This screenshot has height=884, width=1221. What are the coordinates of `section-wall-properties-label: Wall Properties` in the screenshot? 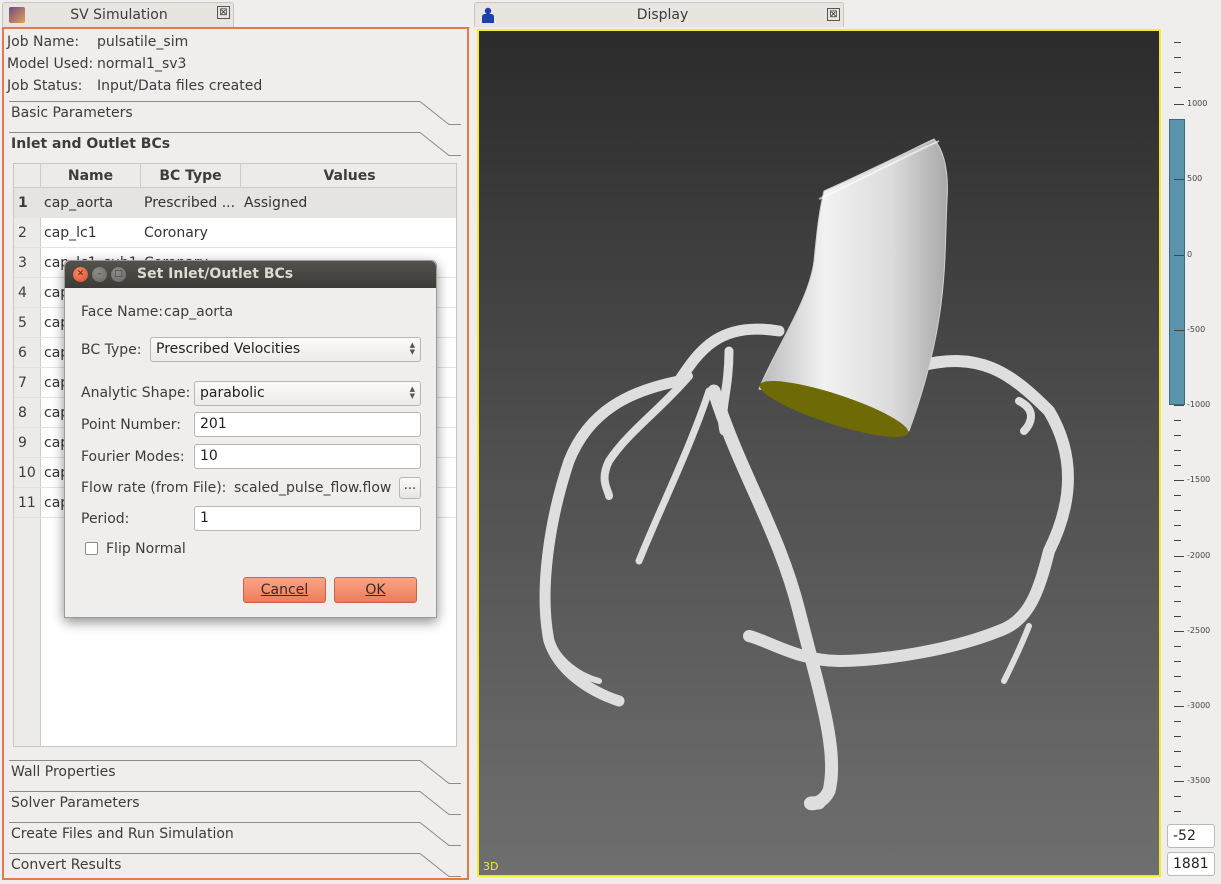 It's located at (63, 772).